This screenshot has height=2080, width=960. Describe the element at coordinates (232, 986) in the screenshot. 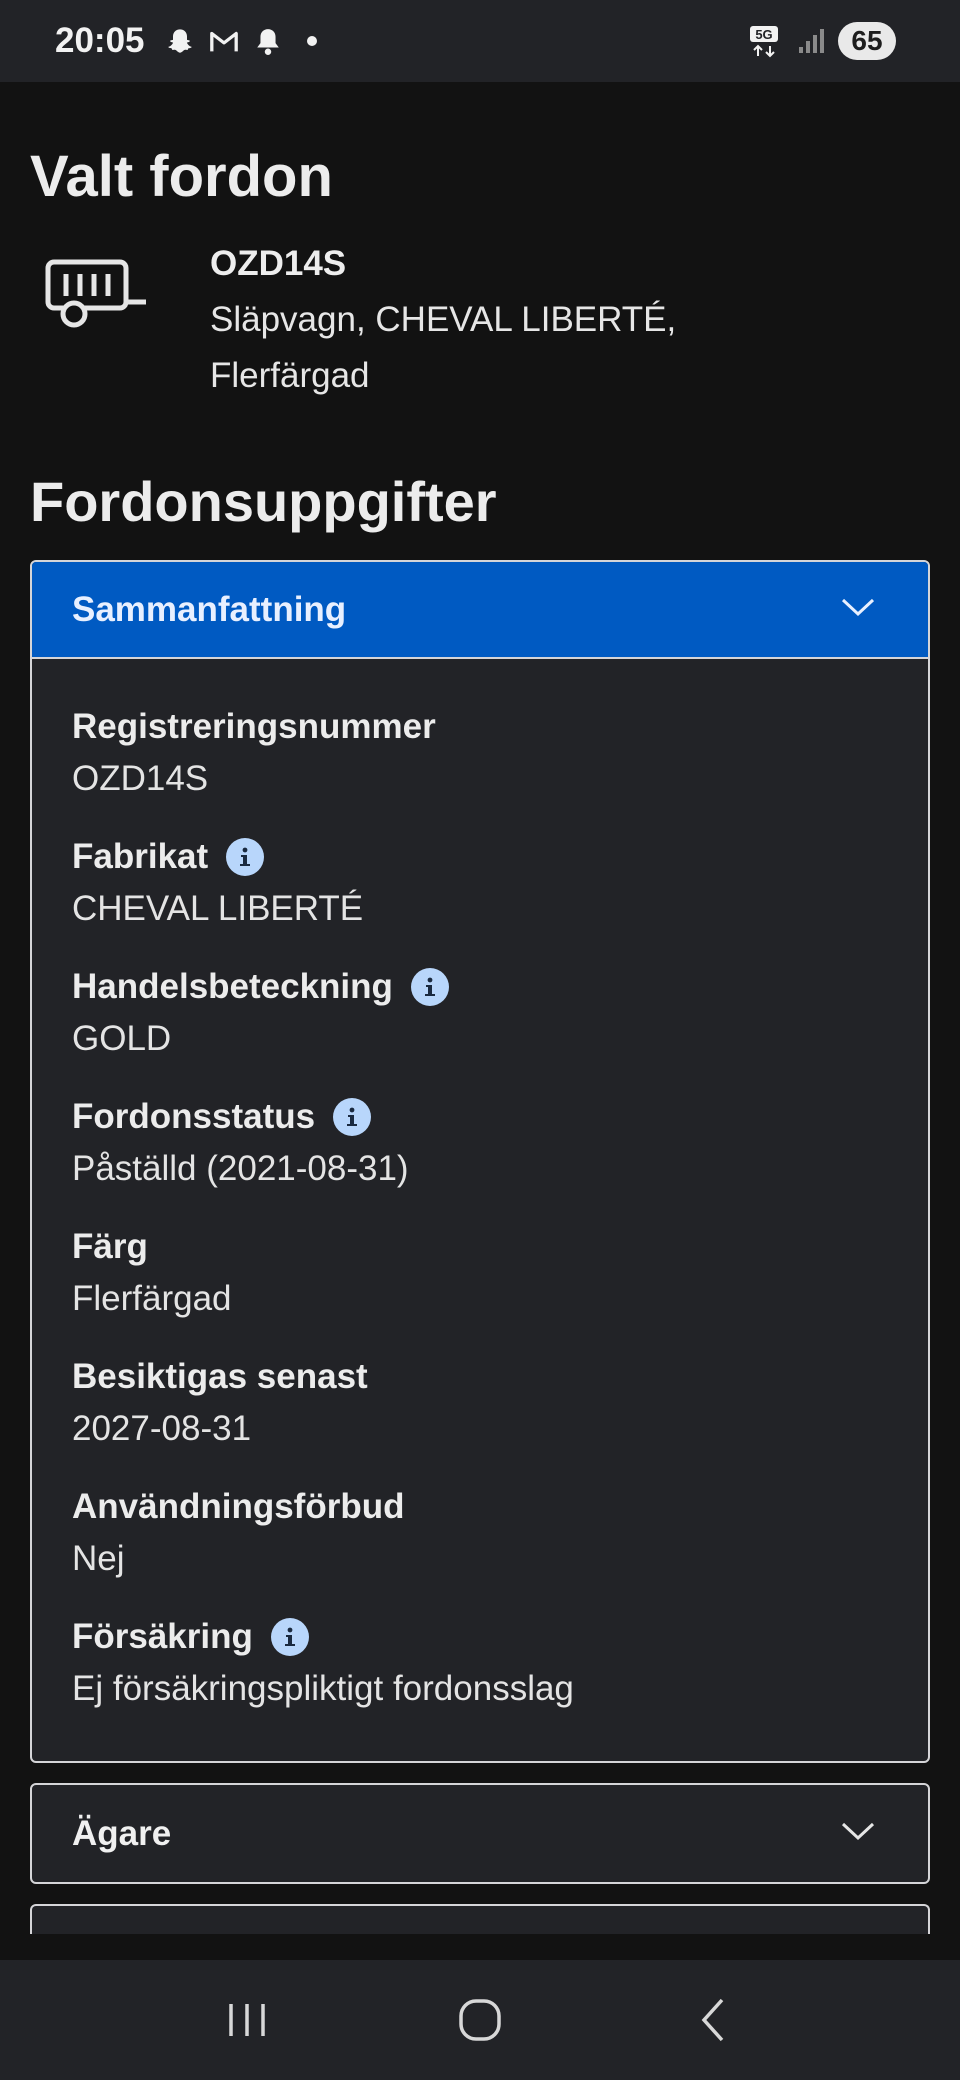

I see `field-label: Handelsbeteckning` at that location.